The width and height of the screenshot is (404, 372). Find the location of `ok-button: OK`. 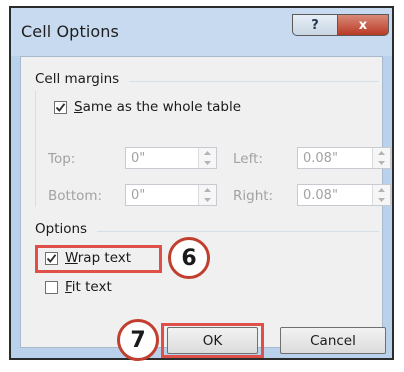

ok-button: OK is located at coordinates (212, 340).